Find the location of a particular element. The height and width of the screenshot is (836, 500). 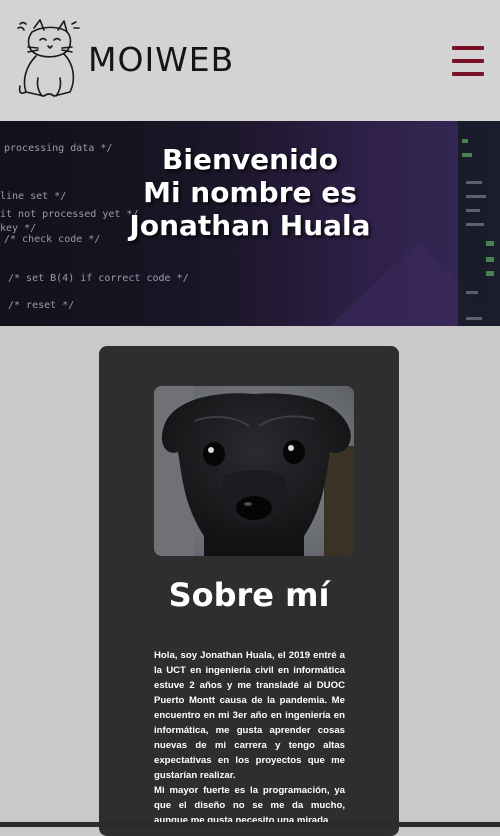

menu-bar-bottom is located at coordinates (468, 74).